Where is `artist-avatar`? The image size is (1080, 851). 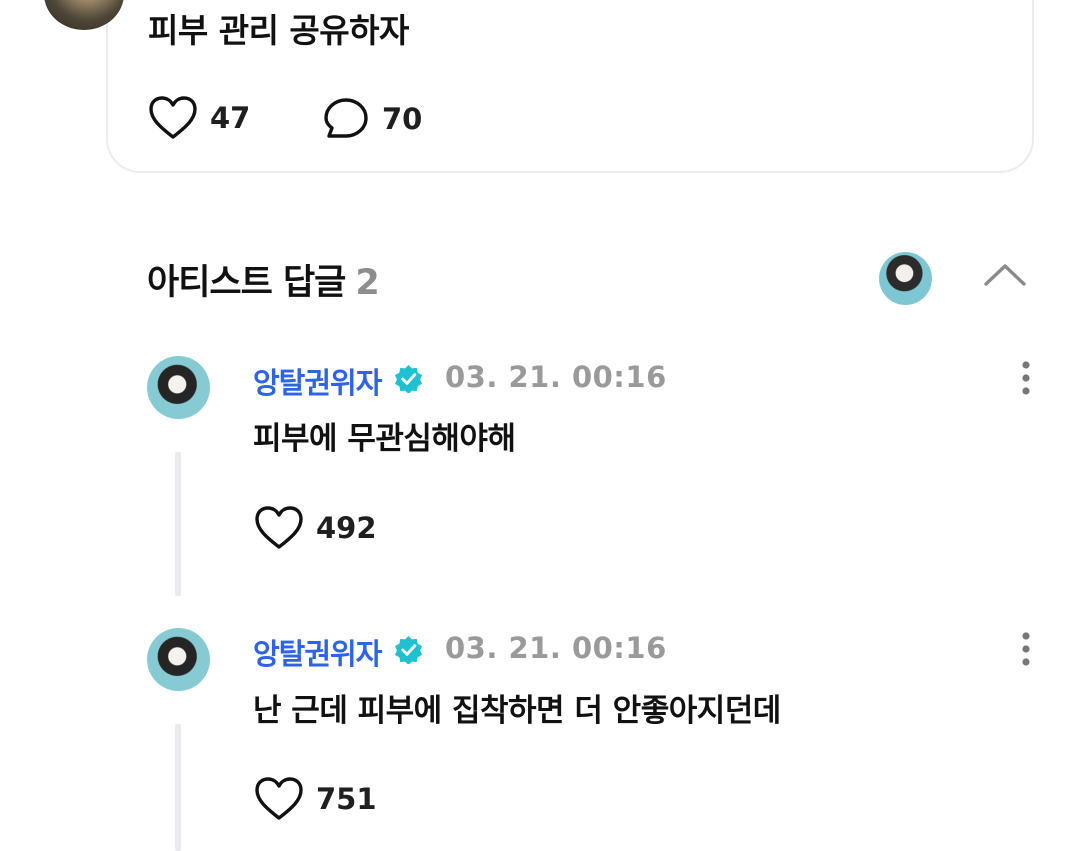
artist-avatar is located at coordinates (905, 278).